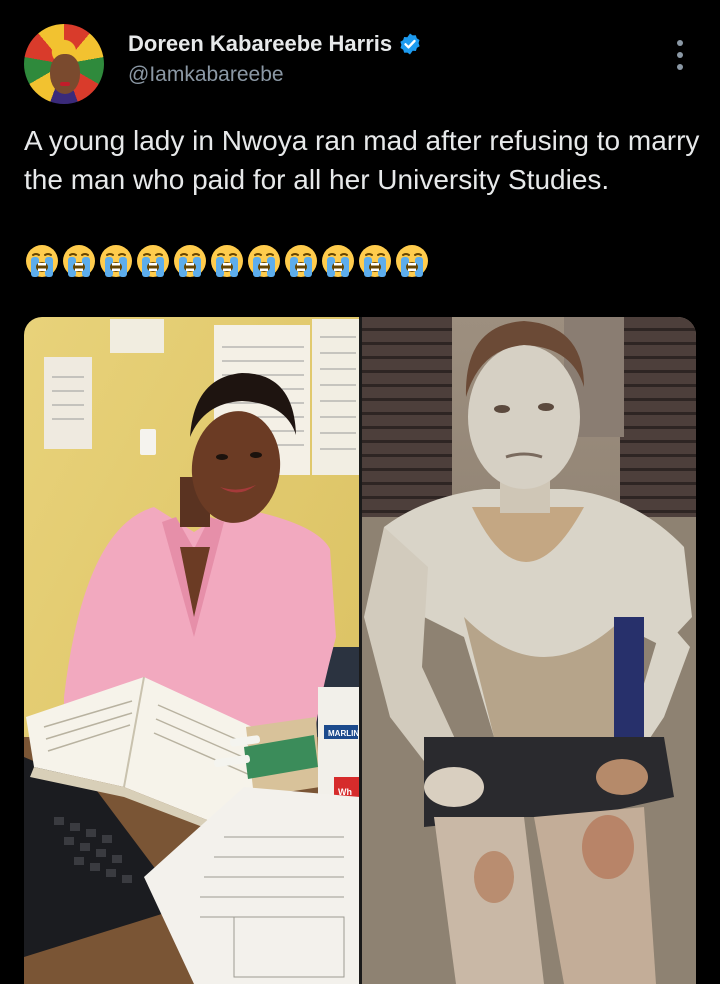 The image size is (720, 984). I want to click on emoji-row, so click(227, 261).